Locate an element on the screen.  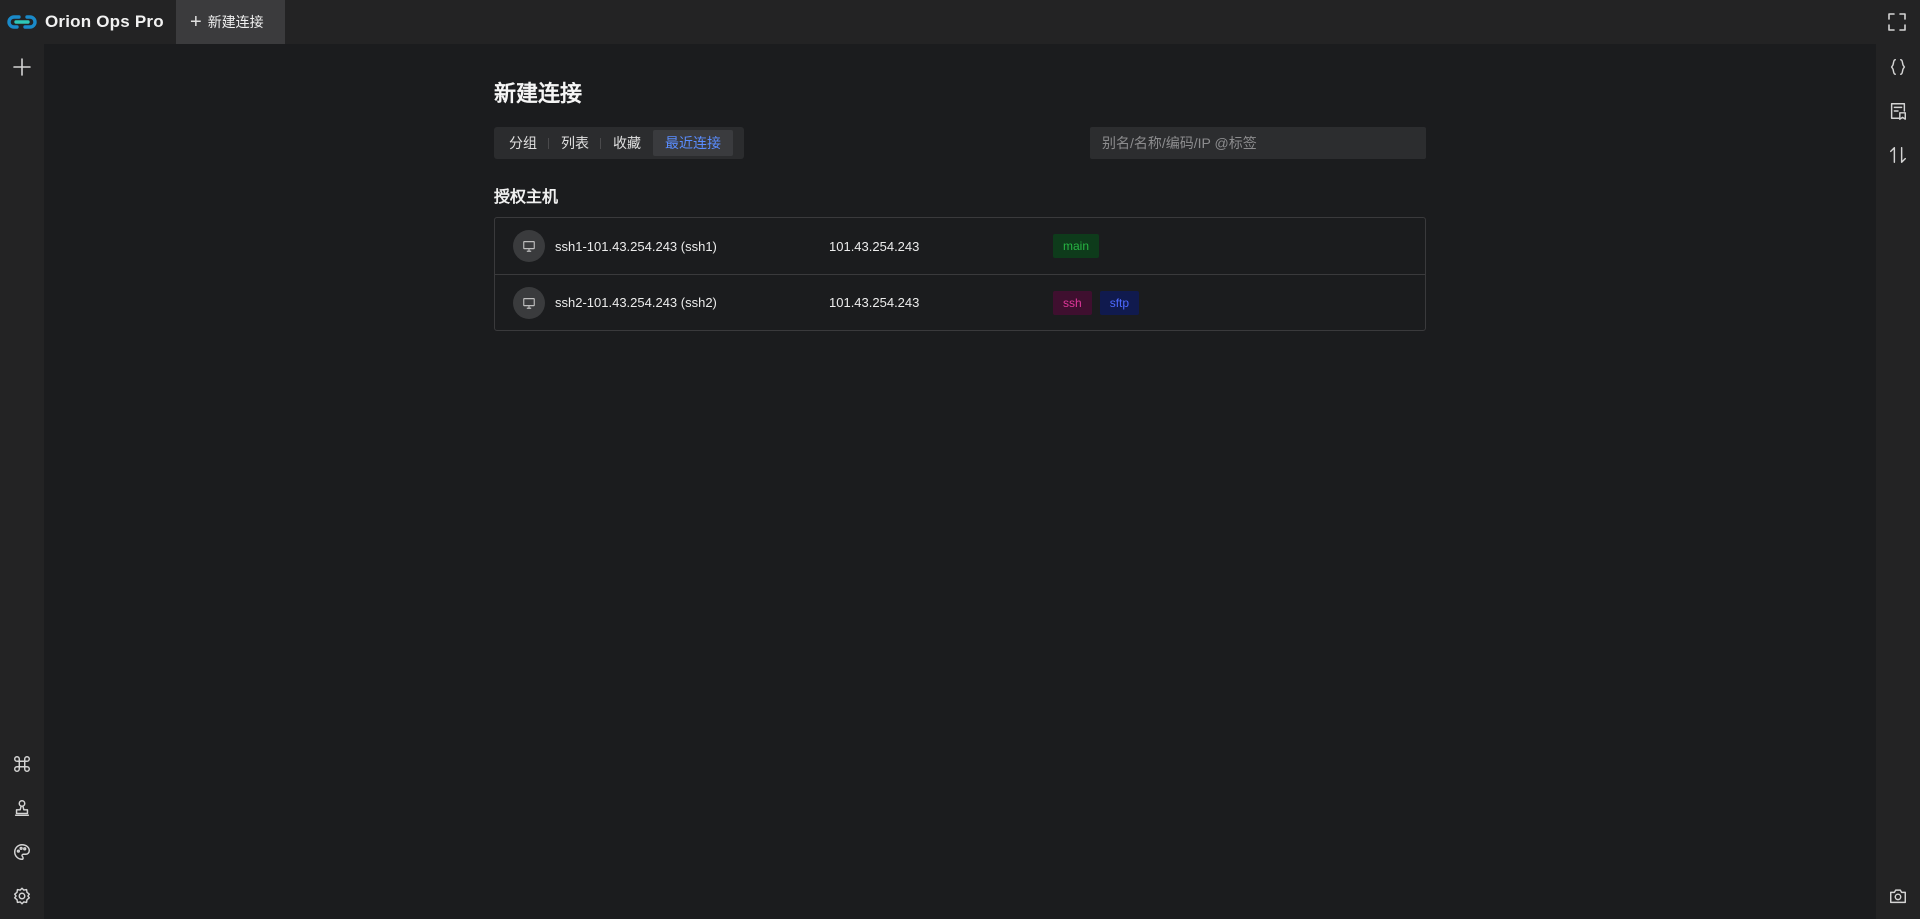
gear-icon is located at coordinates (22, 896).